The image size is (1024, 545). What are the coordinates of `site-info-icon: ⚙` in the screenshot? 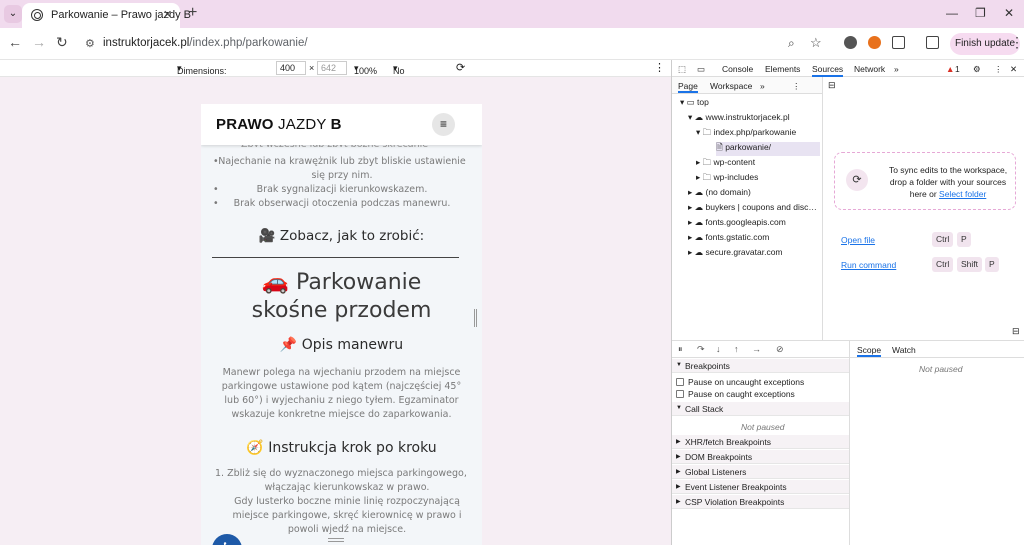 It's located at (90, 43).